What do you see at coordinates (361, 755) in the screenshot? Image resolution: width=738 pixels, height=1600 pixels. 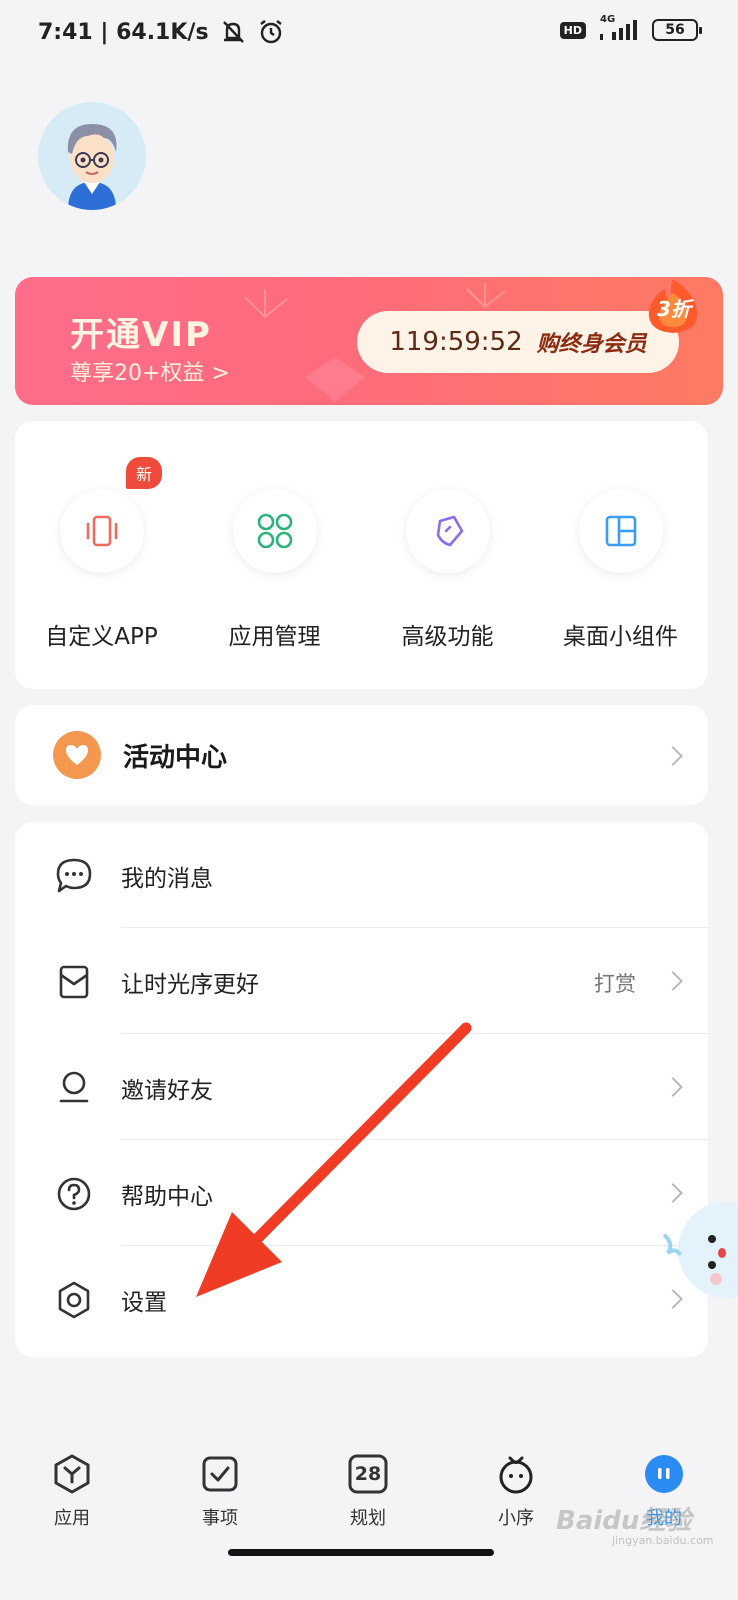 I see `activity-center-row: 活动中心` at bounding box center [361, 755].